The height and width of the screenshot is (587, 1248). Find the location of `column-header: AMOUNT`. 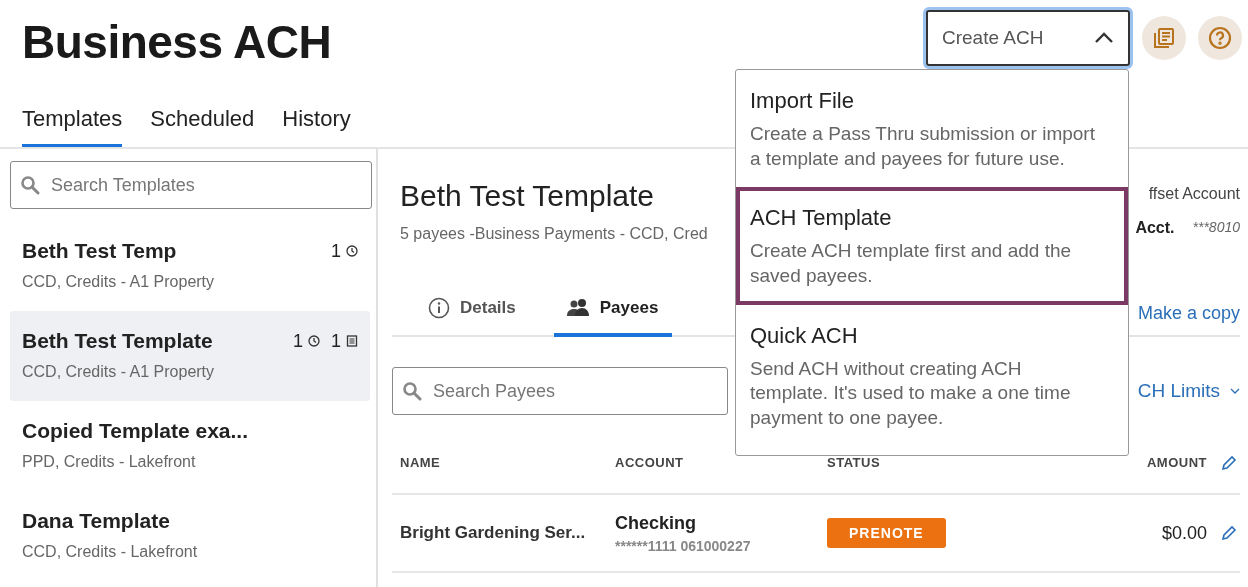

column-header: AMOUNT is located at coordinates (1176, 462).